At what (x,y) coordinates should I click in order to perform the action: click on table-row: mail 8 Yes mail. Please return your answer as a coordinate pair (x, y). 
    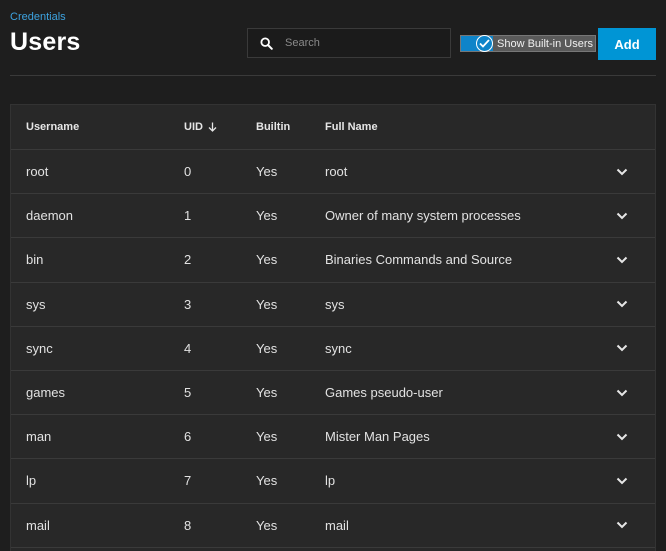
    Looking at the image, I should click on (333, 526).